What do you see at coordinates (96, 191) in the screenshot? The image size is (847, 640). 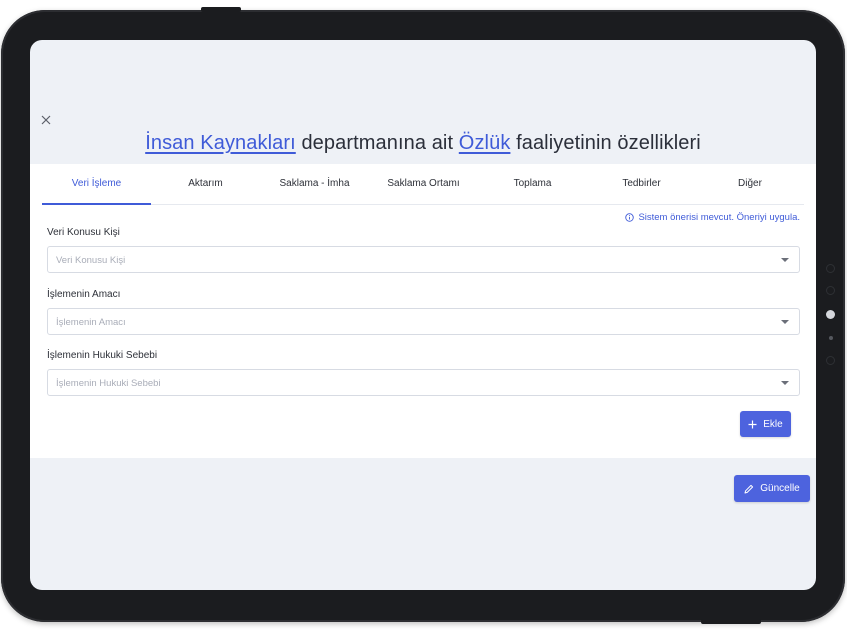 I see `tab-veri-isleme: Veri İşleme` at bounding box center [96, 191].